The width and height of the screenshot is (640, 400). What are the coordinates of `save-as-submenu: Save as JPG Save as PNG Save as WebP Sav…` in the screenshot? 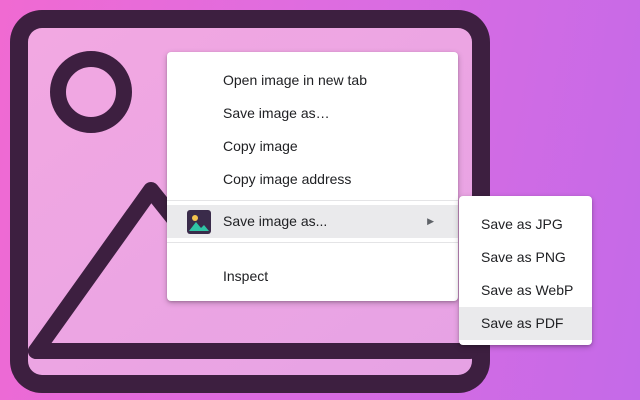 It's located at (525, 270).